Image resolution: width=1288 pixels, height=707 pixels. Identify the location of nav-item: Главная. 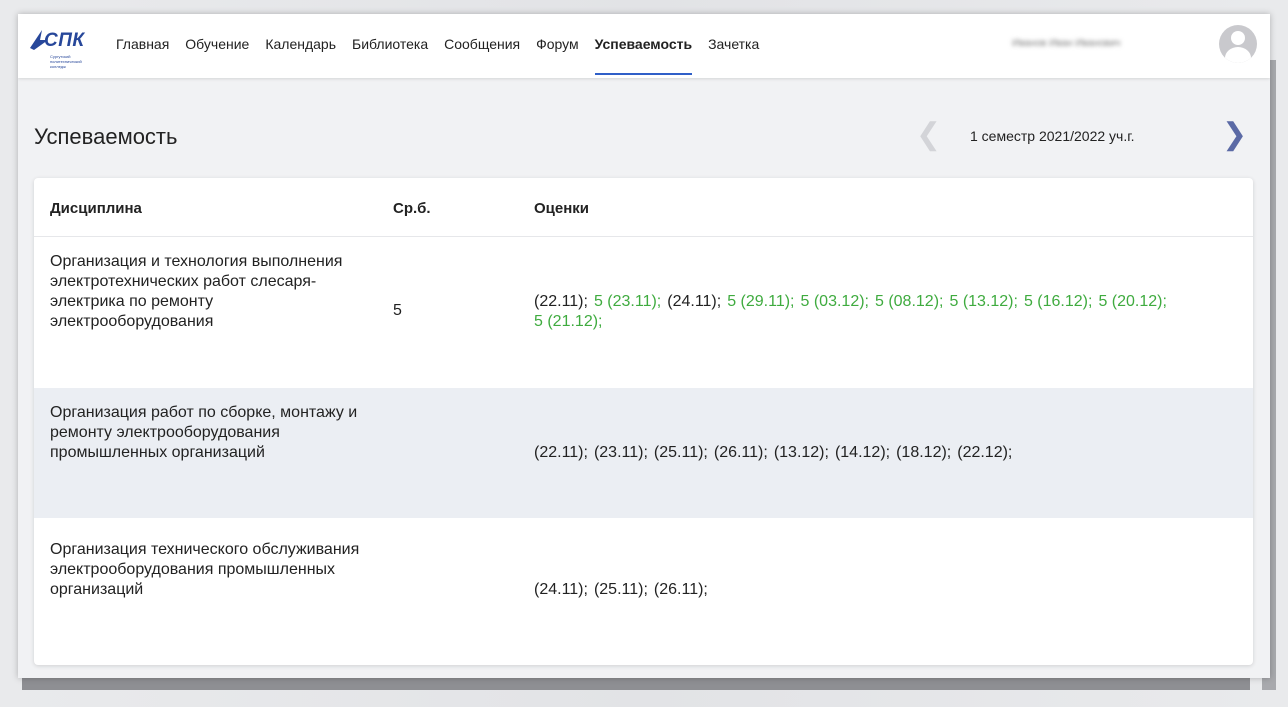
(142, 46).